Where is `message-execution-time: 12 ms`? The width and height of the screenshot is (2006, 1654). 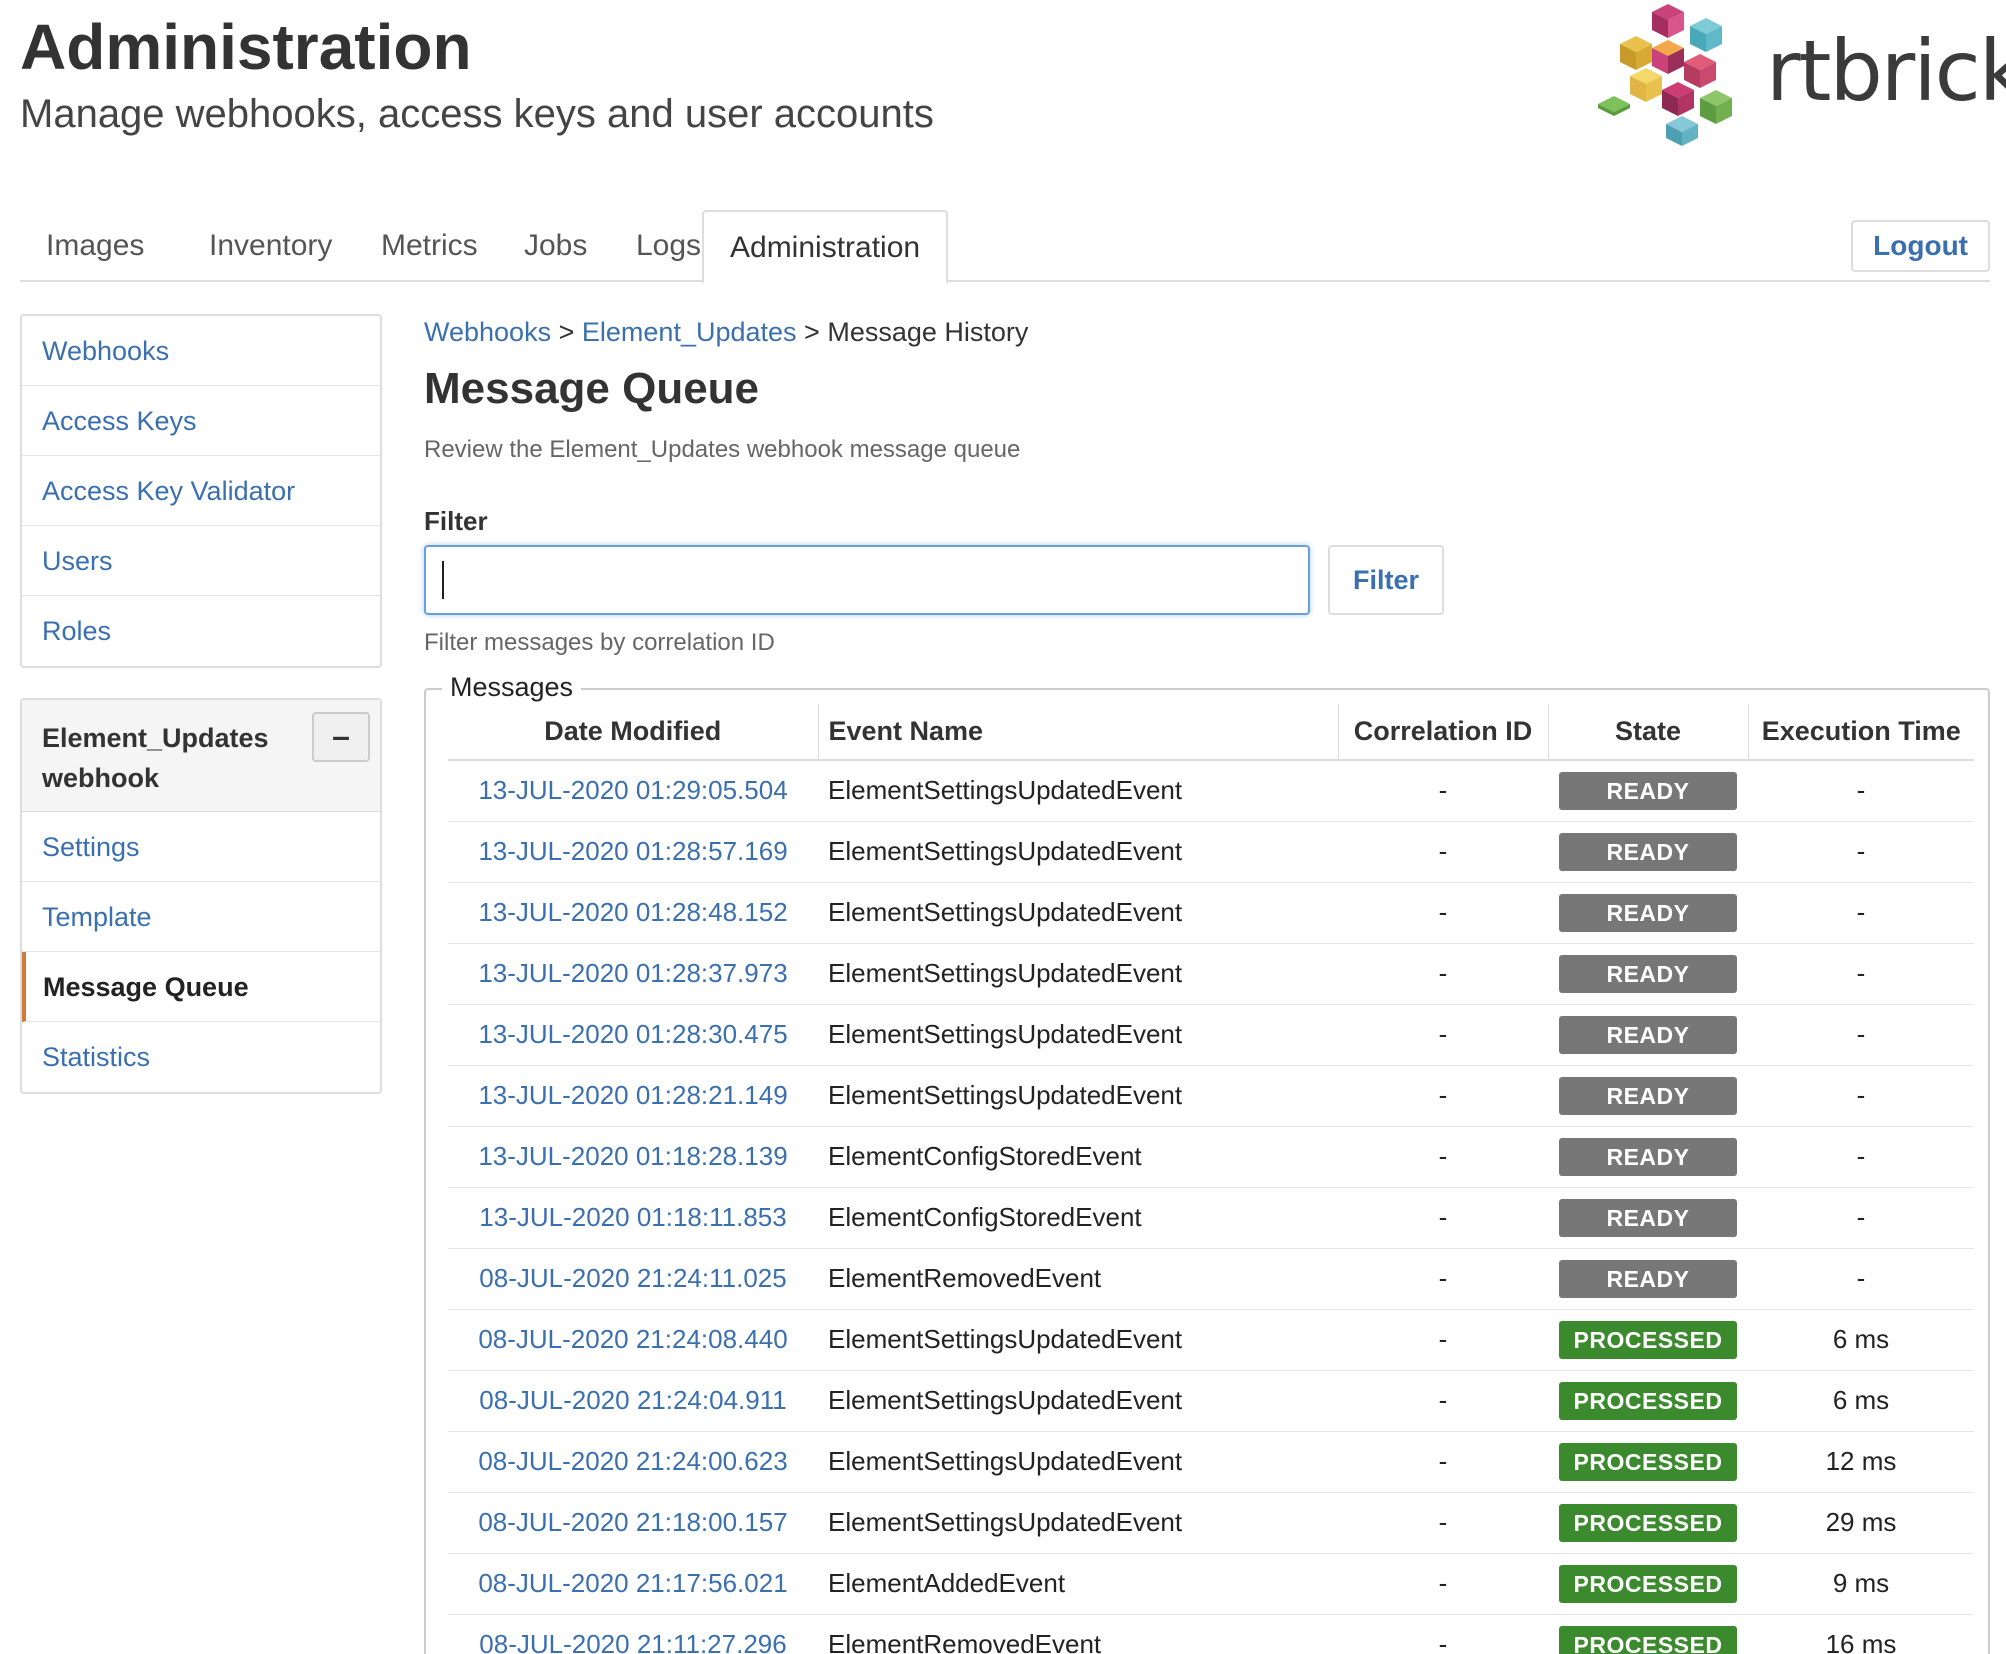 message-execution-time: 12 ms is located at coordinates (1861, 1462).